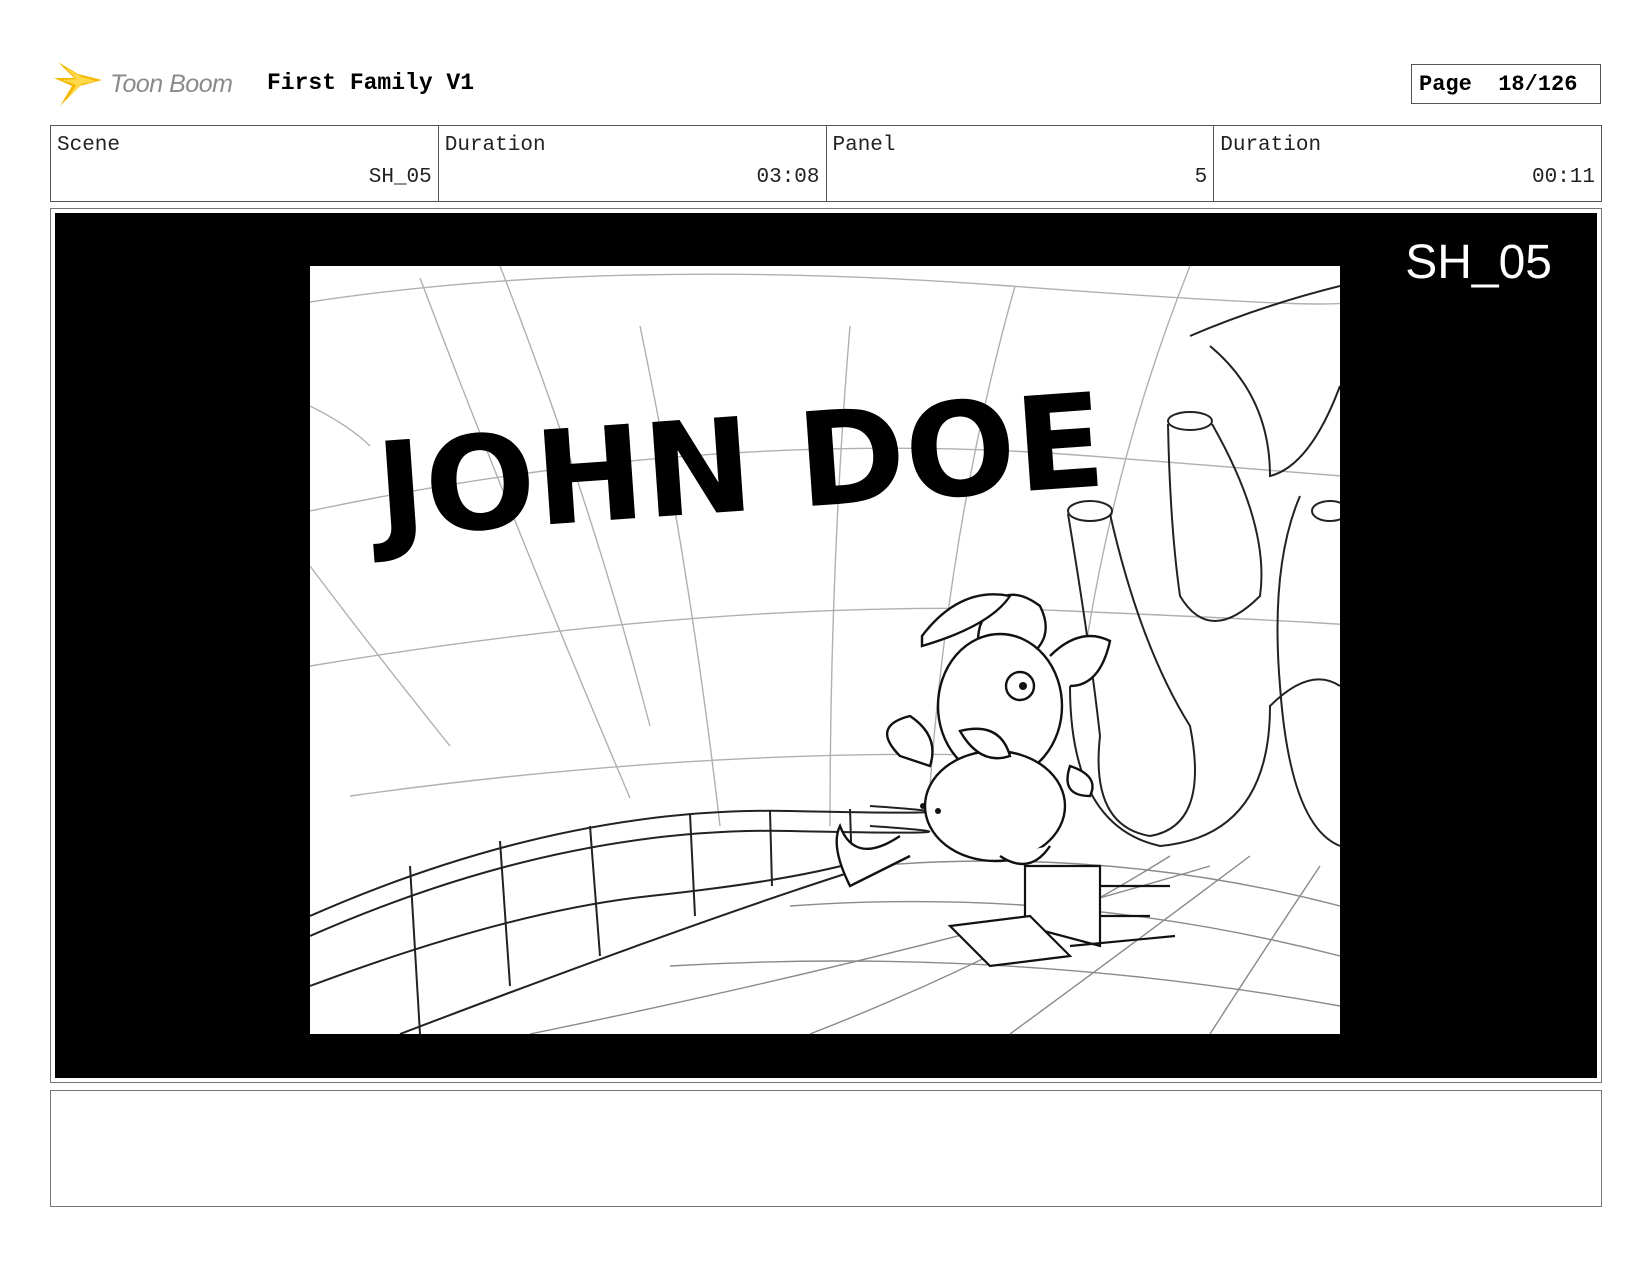  I want to click on panel-value: 5, so click(1201, 177).